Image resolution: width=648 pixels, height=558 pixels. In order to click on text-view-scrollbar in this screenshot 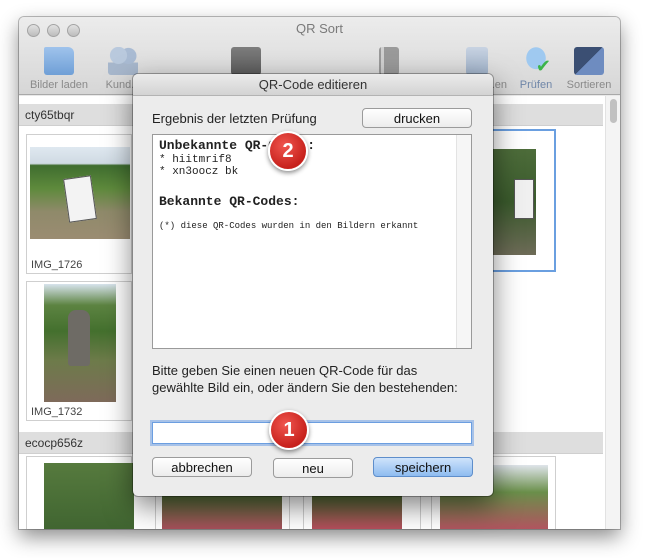, I will do `click(463, 241)`.